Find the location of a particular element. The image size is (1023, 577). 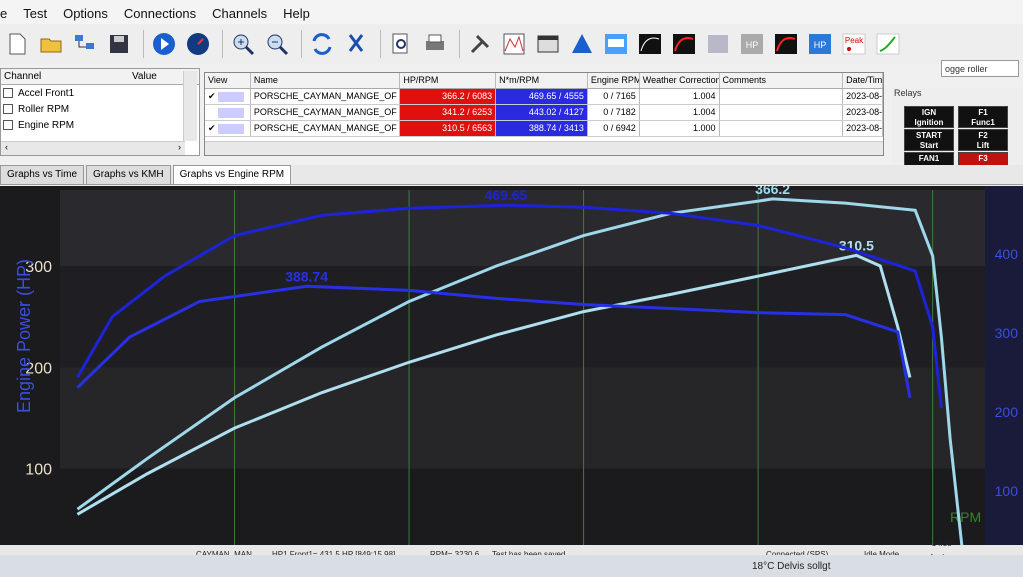

power-curve-icon is located at coordinates (684, 44).